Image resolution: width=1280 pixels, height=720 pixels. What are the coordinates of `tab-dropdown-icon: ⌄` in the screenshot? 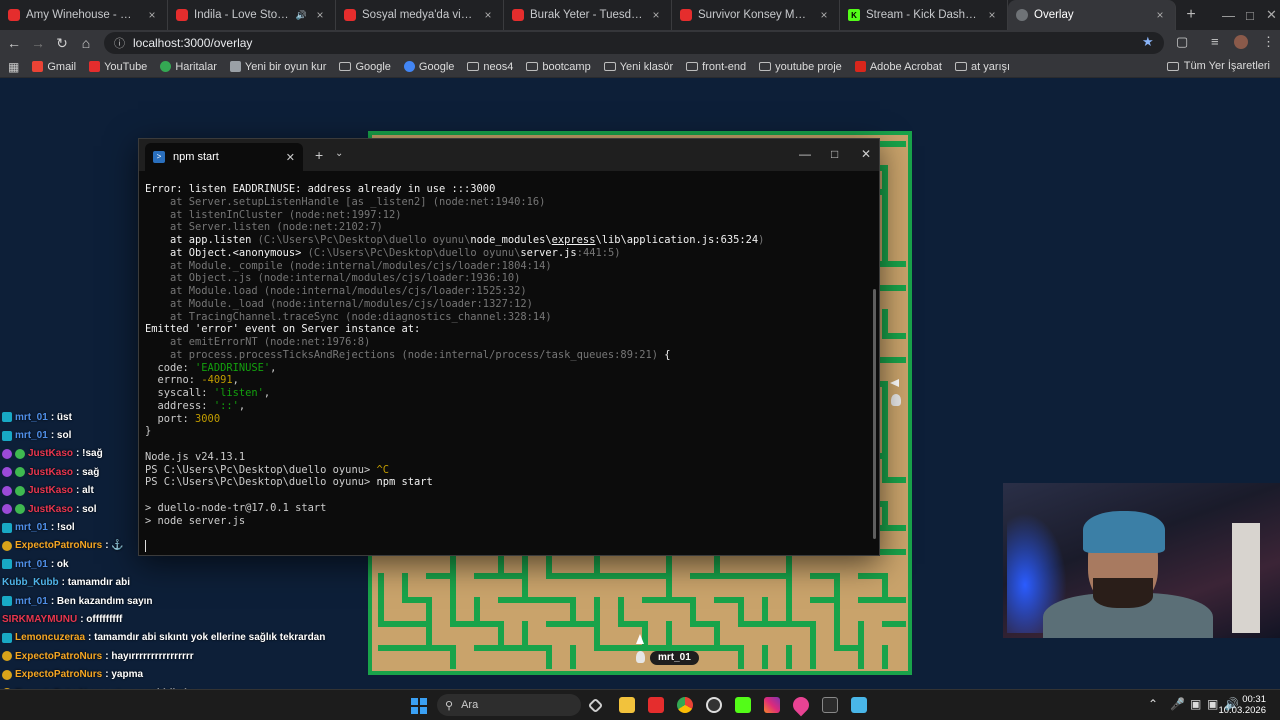 It's located at (339, 153).